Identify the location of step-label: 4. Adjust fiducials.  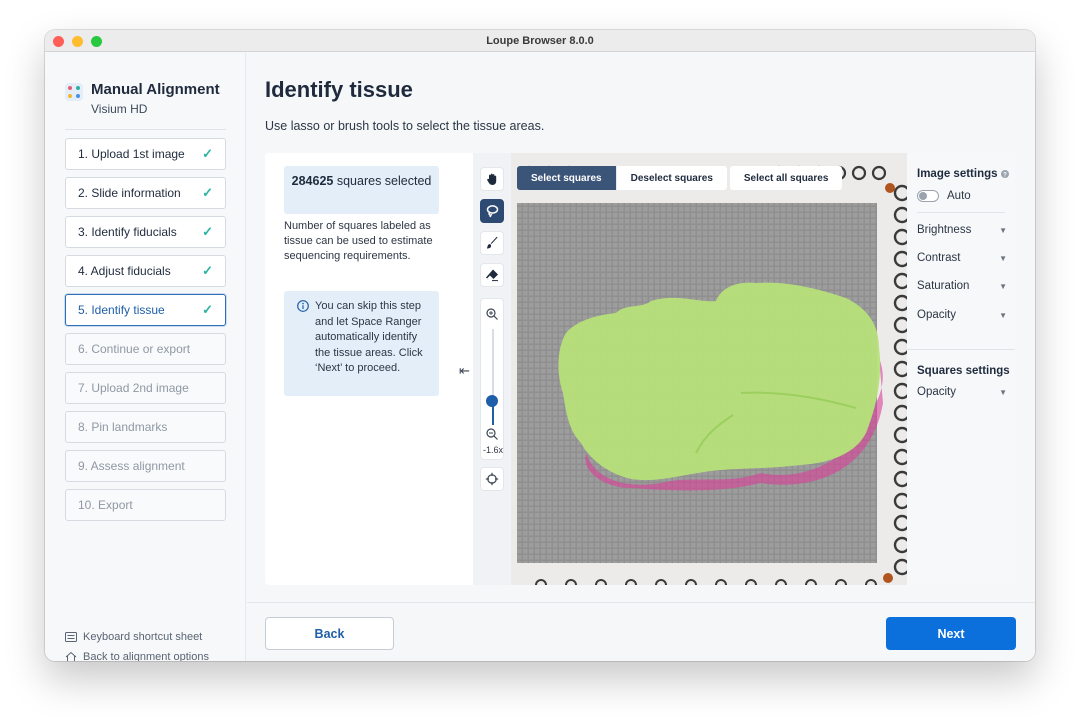
(124, 271).